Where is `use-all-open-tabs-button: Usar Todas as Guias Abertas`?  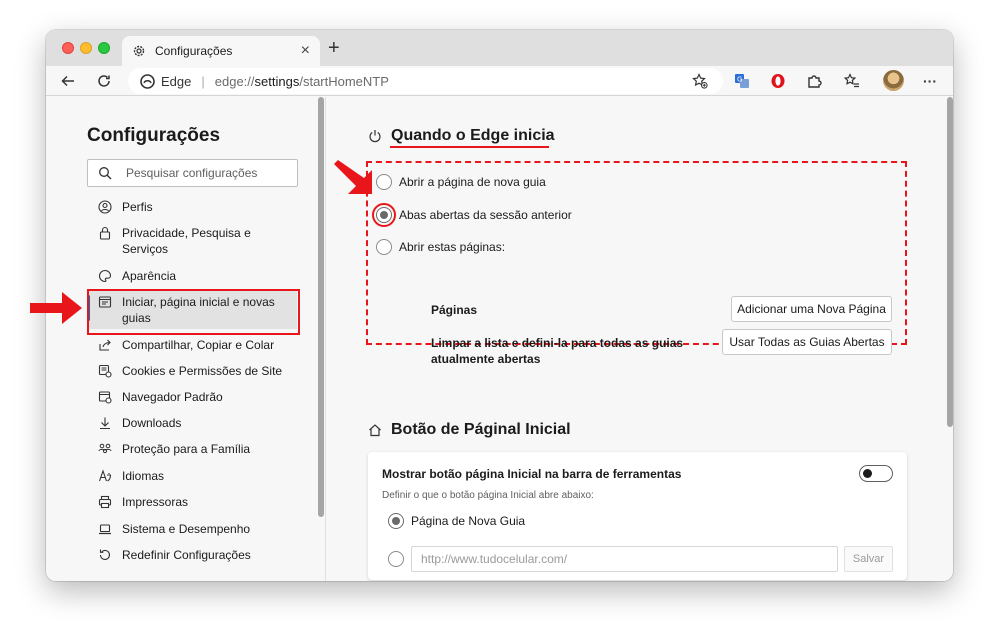 use-all-open-tabs-button: Usar Todas as Guias Abertas is located at coordinates (807, 342).